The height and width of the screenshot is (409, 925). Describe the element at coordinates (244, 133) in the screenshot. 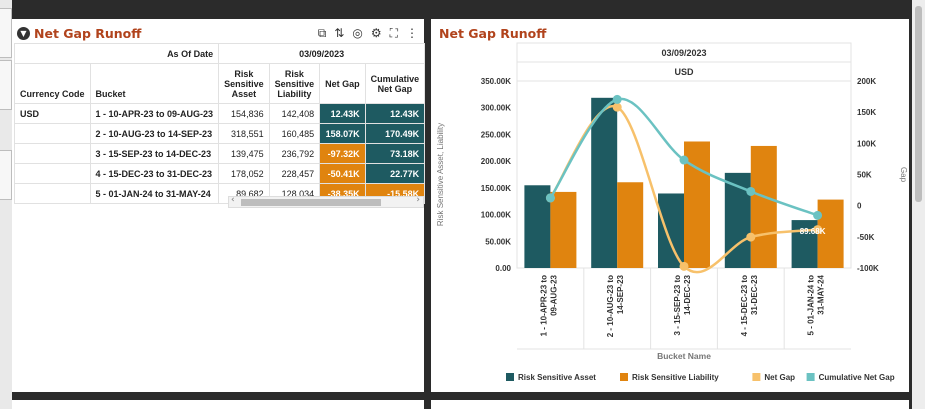

I see `rsa-cell: 318,551` at that location.